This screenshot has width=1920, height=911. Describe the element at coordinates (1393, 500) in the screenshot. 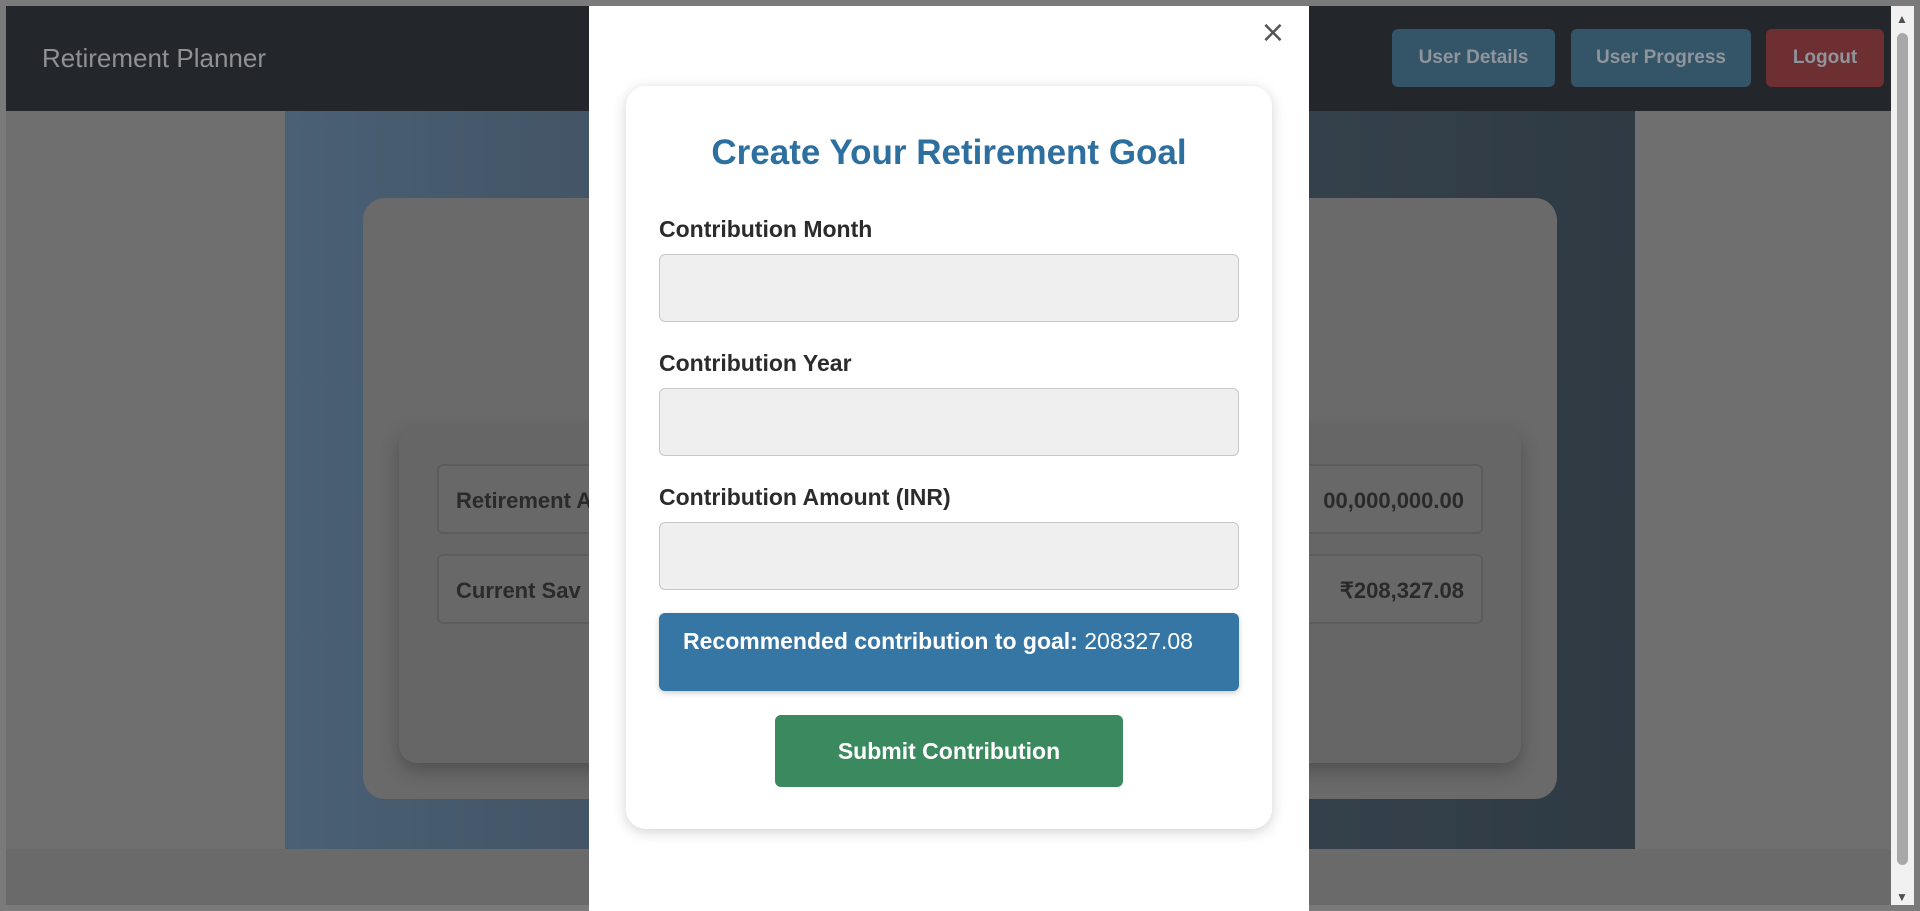

I see `retirement-amount-value: 00,000,000.00` at that location.